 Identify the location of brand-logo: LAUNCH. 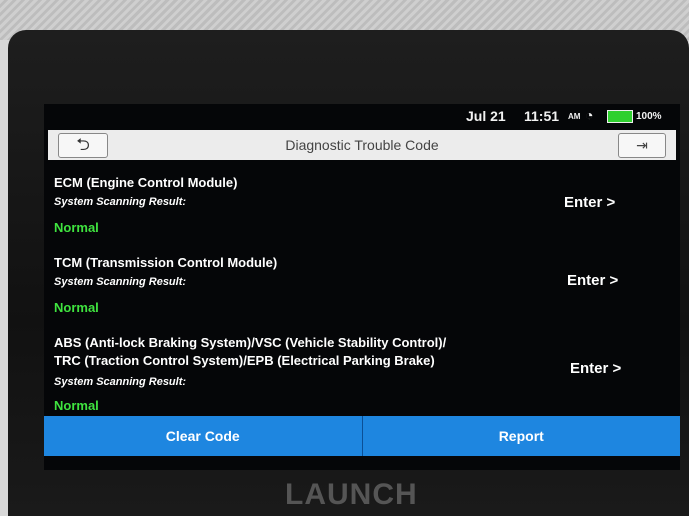
(351, 494).